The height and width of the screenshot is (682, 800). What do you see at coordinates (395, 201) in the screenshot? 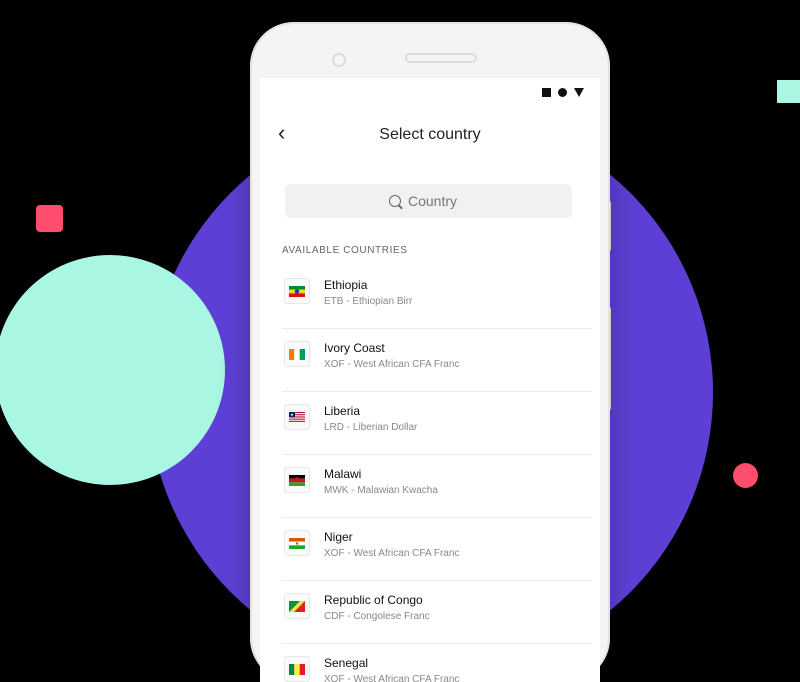
I see `search-icon` at bounding box center [395, 201].